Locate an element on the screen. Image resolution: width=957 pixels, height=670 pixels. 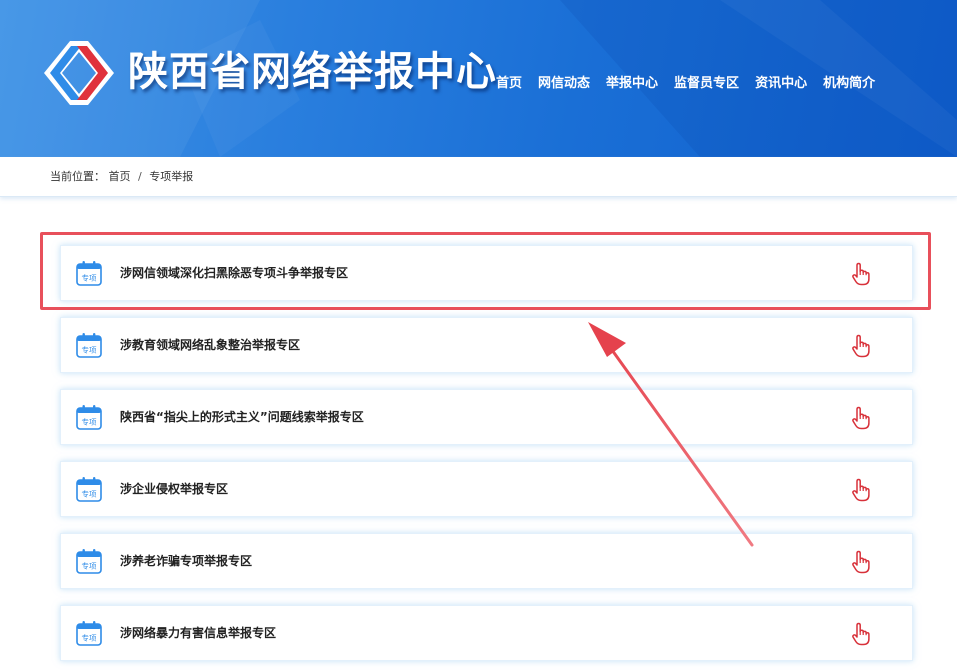
list-item: 专项 涉教育领域网络乱象整治举报专区 is located at coordinates (486, 345).